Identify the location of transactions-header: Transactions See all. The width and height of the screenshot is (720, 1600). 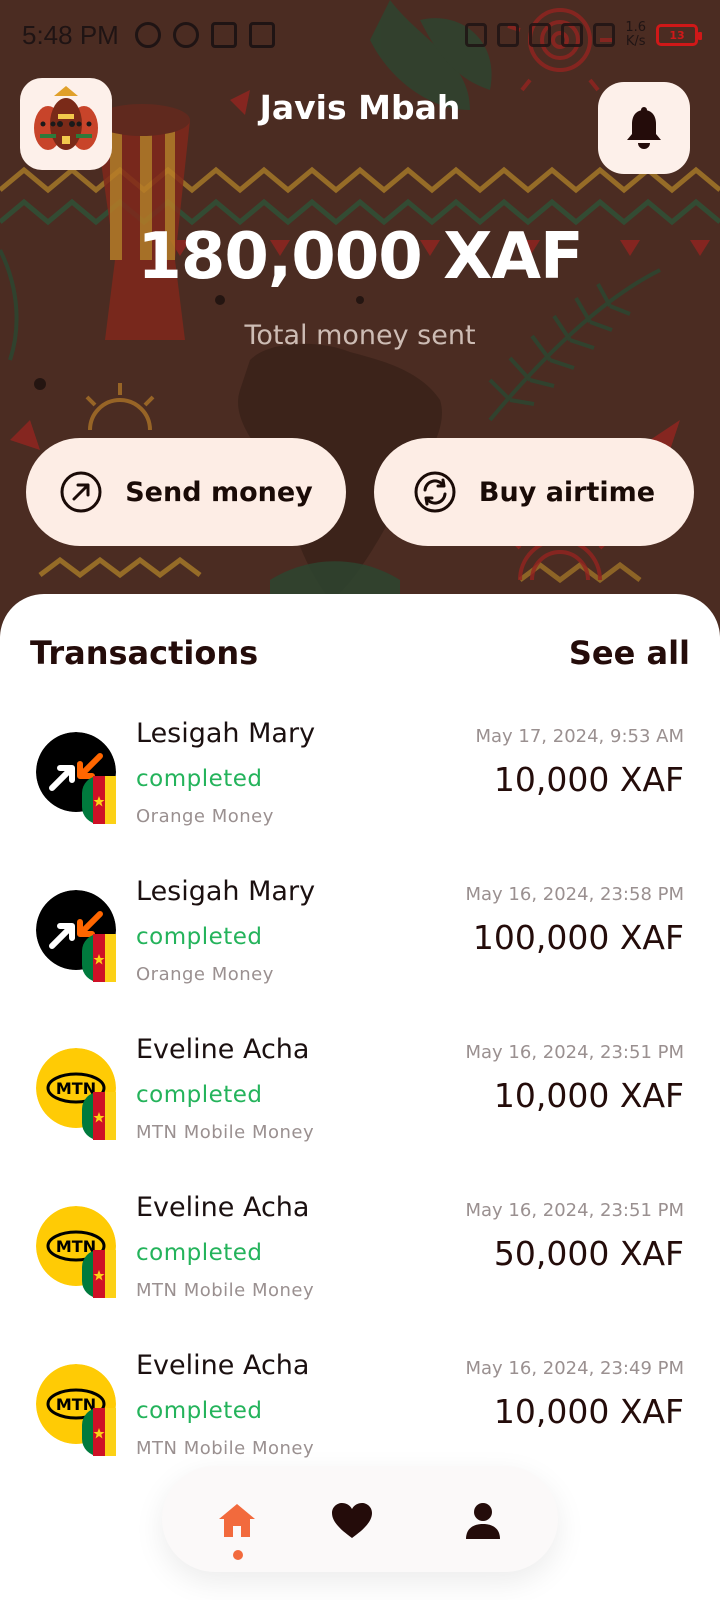
(360, 659).